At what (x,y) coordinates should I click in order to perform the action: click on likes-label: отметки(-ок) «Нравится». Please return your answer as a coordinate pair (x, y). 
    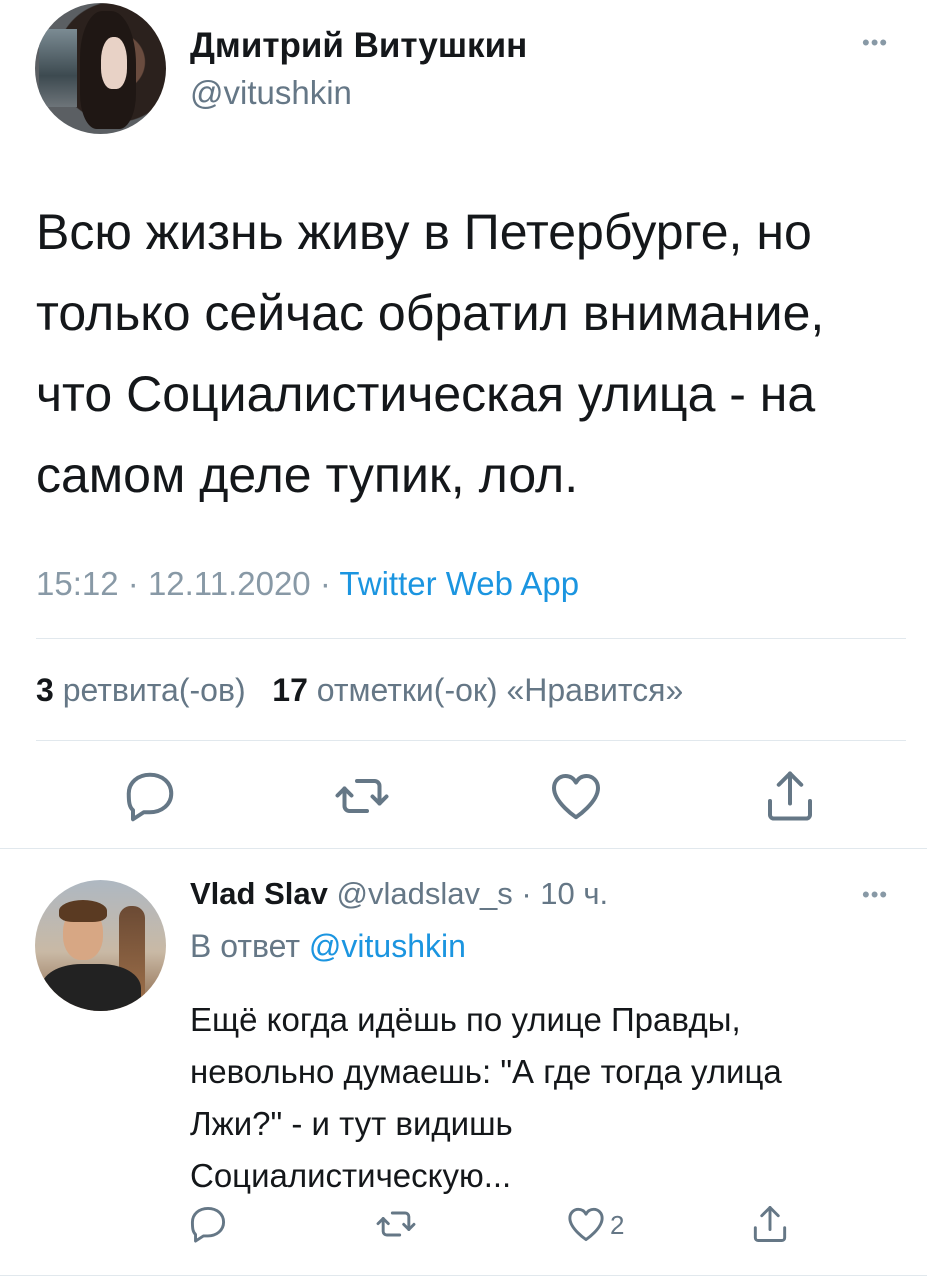
    Looking at the image, I should click on (500, 690).